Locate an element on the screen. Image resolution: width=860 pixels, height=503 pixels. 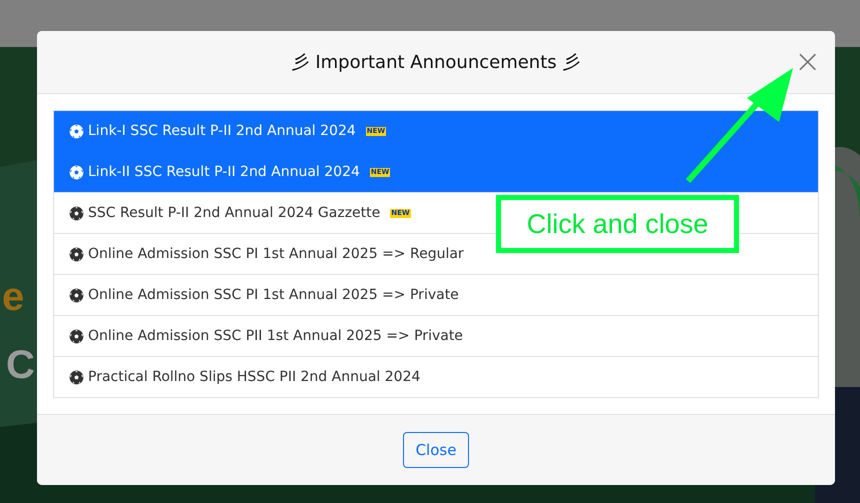
announcement-link: Link-II SSC Result P-II 2nd Annual 2024 is located at coordinates (224, 172).